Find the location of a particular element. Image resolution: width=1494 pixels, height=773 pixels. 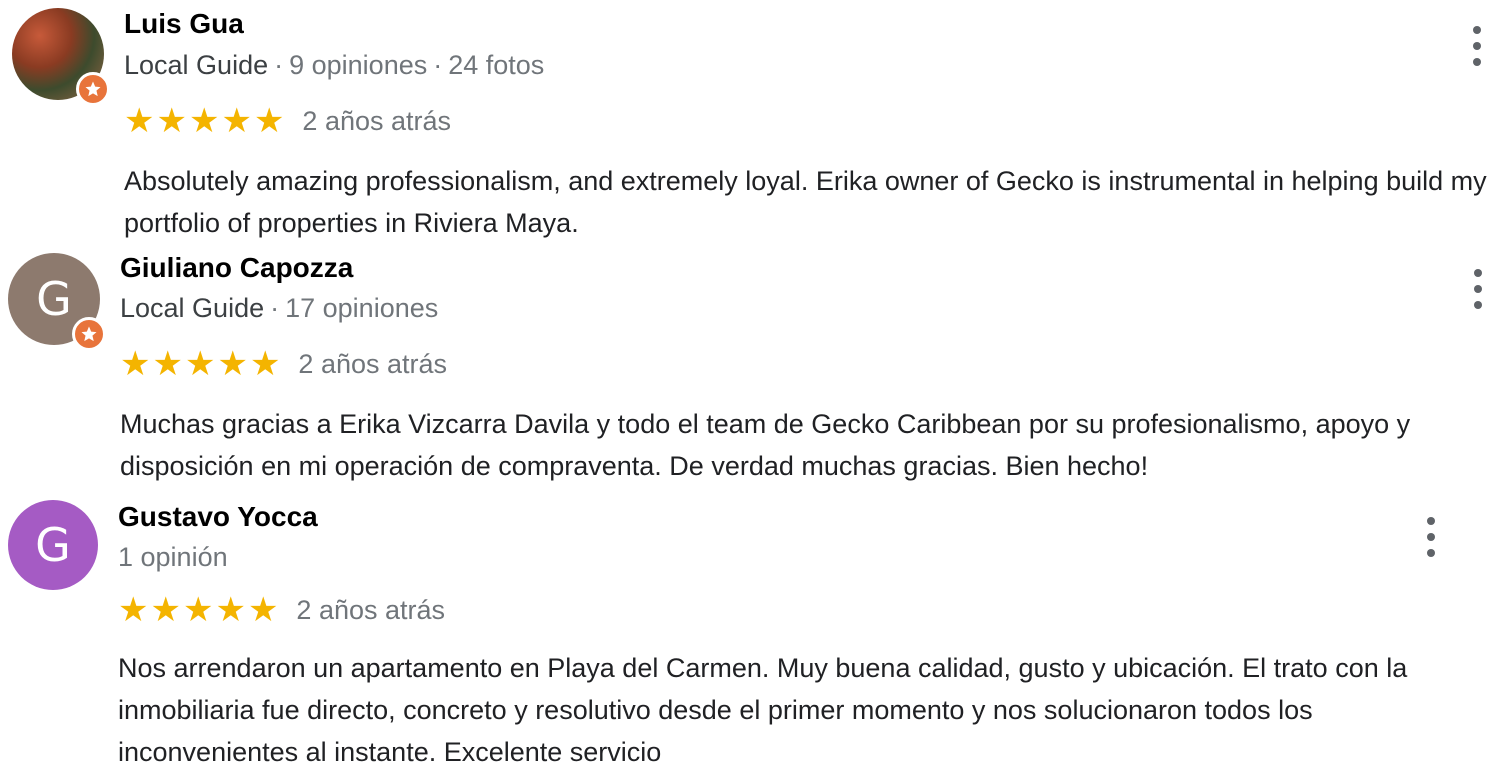

avatar is located at coordinates (61, 57).